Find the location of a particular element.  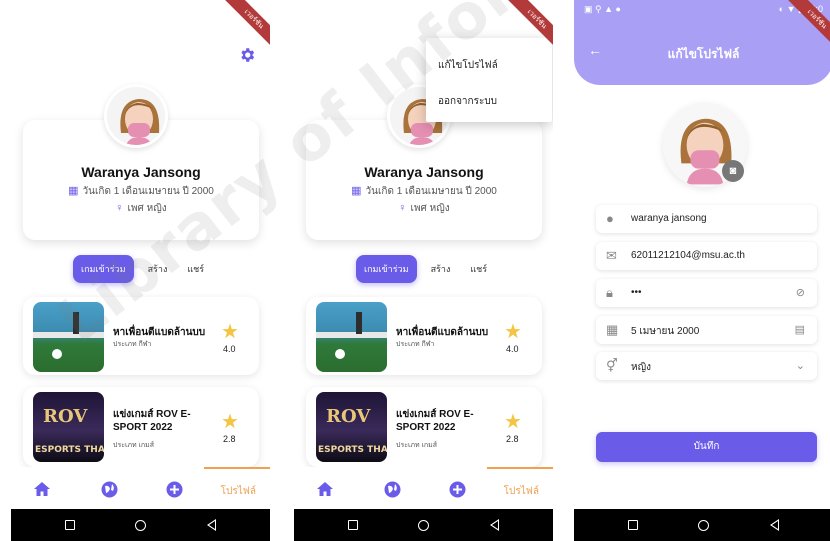

profile-gender: ♀ เพศ หญิง is located at coordinates (141, 208).